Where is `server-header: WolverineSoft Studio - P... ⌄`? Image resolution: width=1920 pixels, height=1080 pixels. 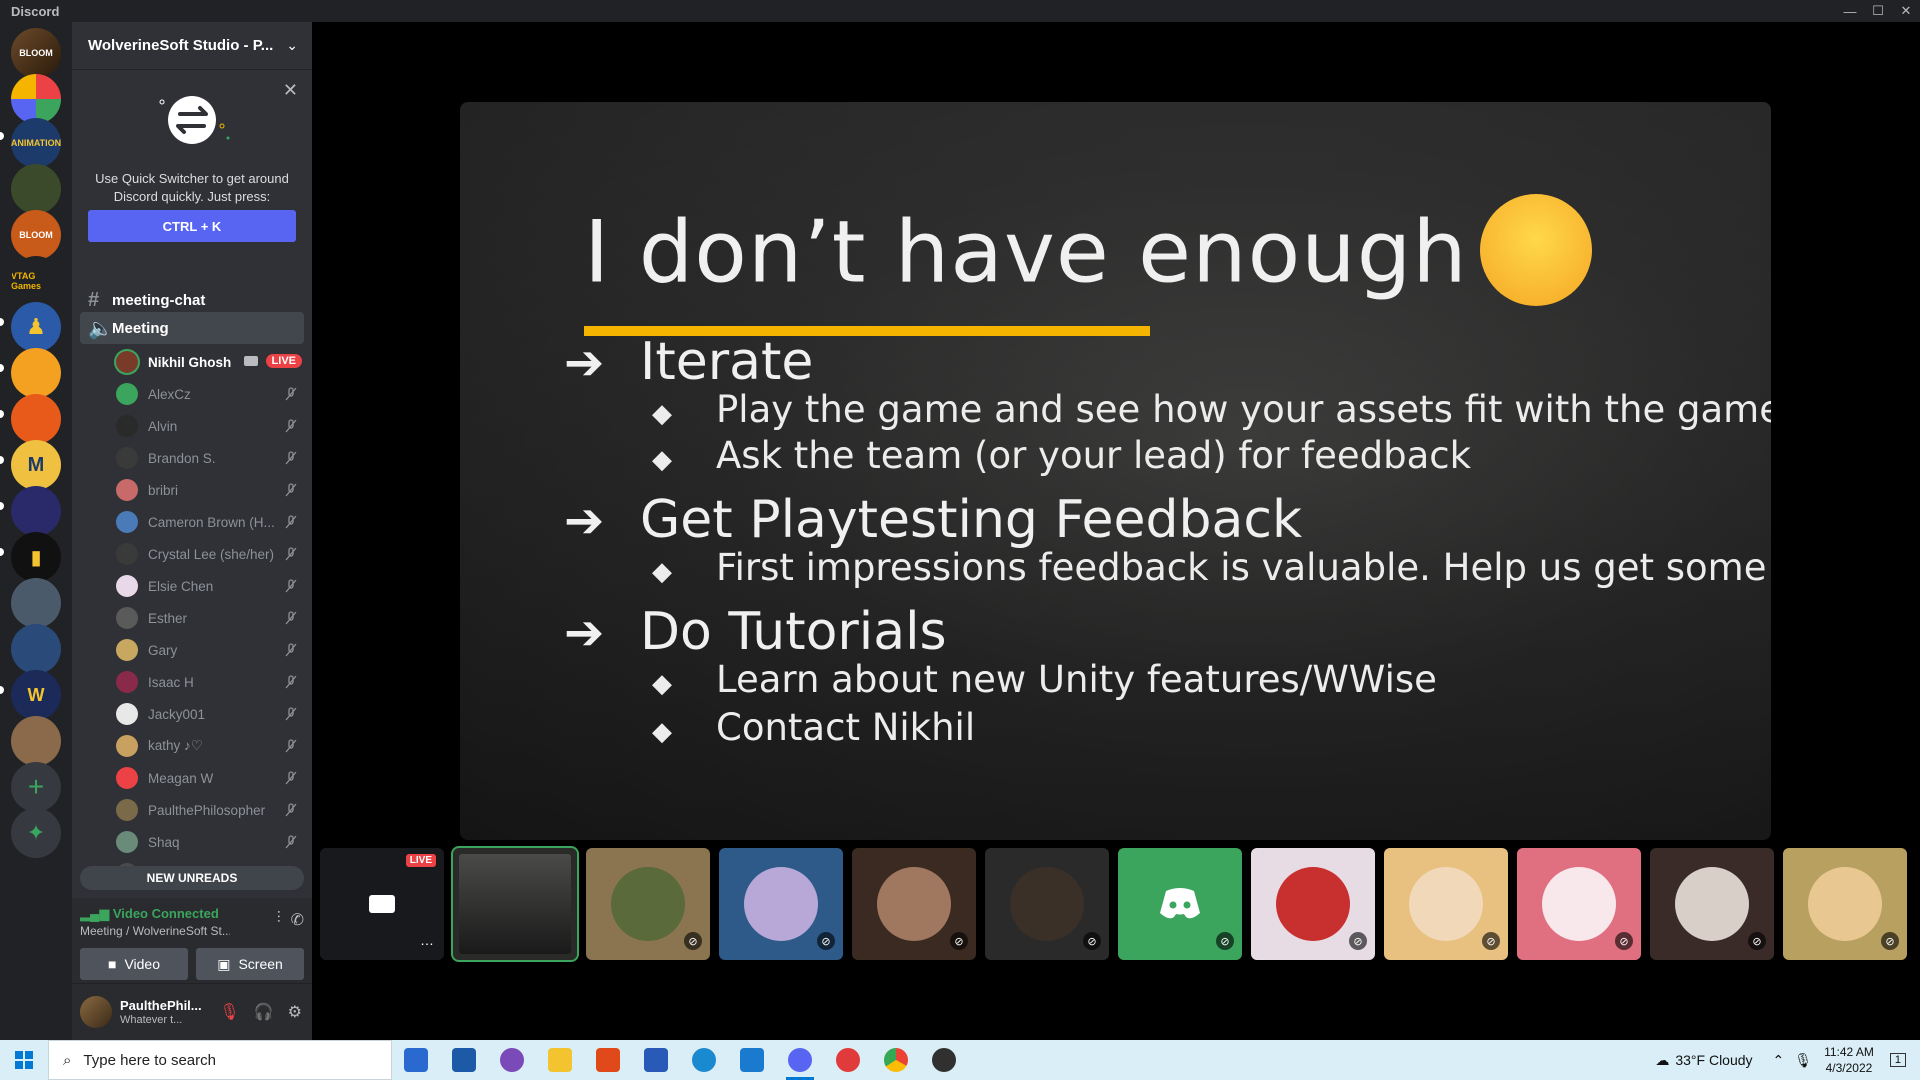
server-header: WolverineSoft Studio - P... ⌄ is located at coordinates (192, 46).